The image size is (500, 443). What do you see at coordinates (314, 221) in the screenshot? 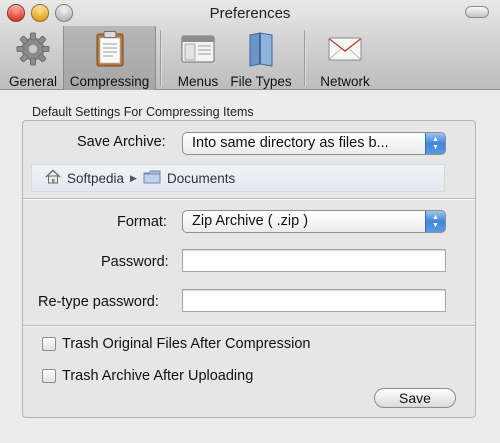
I see `format-popup: Zip Archive ( .zip ) ▲ ▼` at bounding box center [314, 221].